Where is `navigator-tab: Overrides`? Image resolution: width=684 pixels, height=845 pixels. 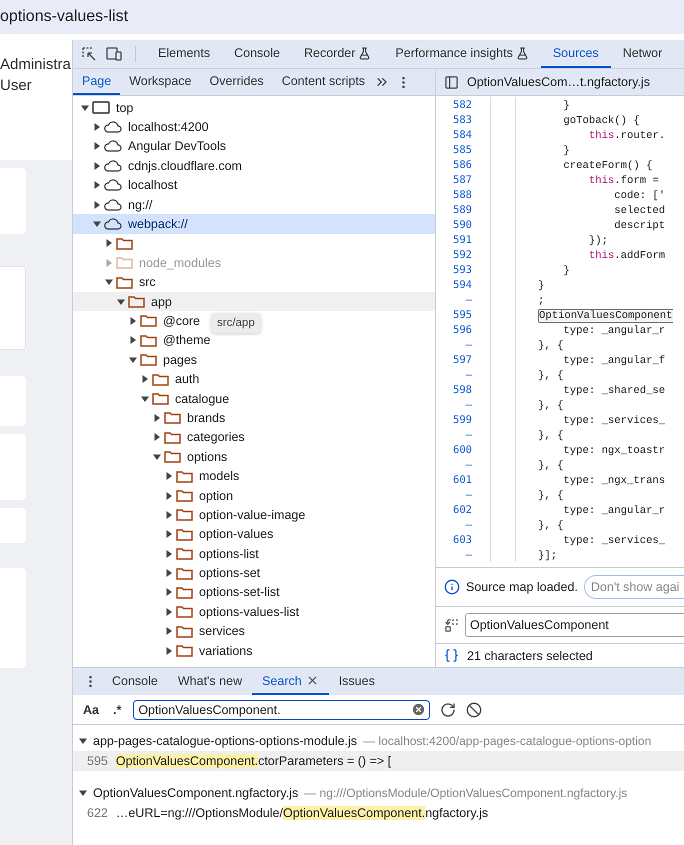 navigator-tab: Overrides is located at coordinates (236, 82).